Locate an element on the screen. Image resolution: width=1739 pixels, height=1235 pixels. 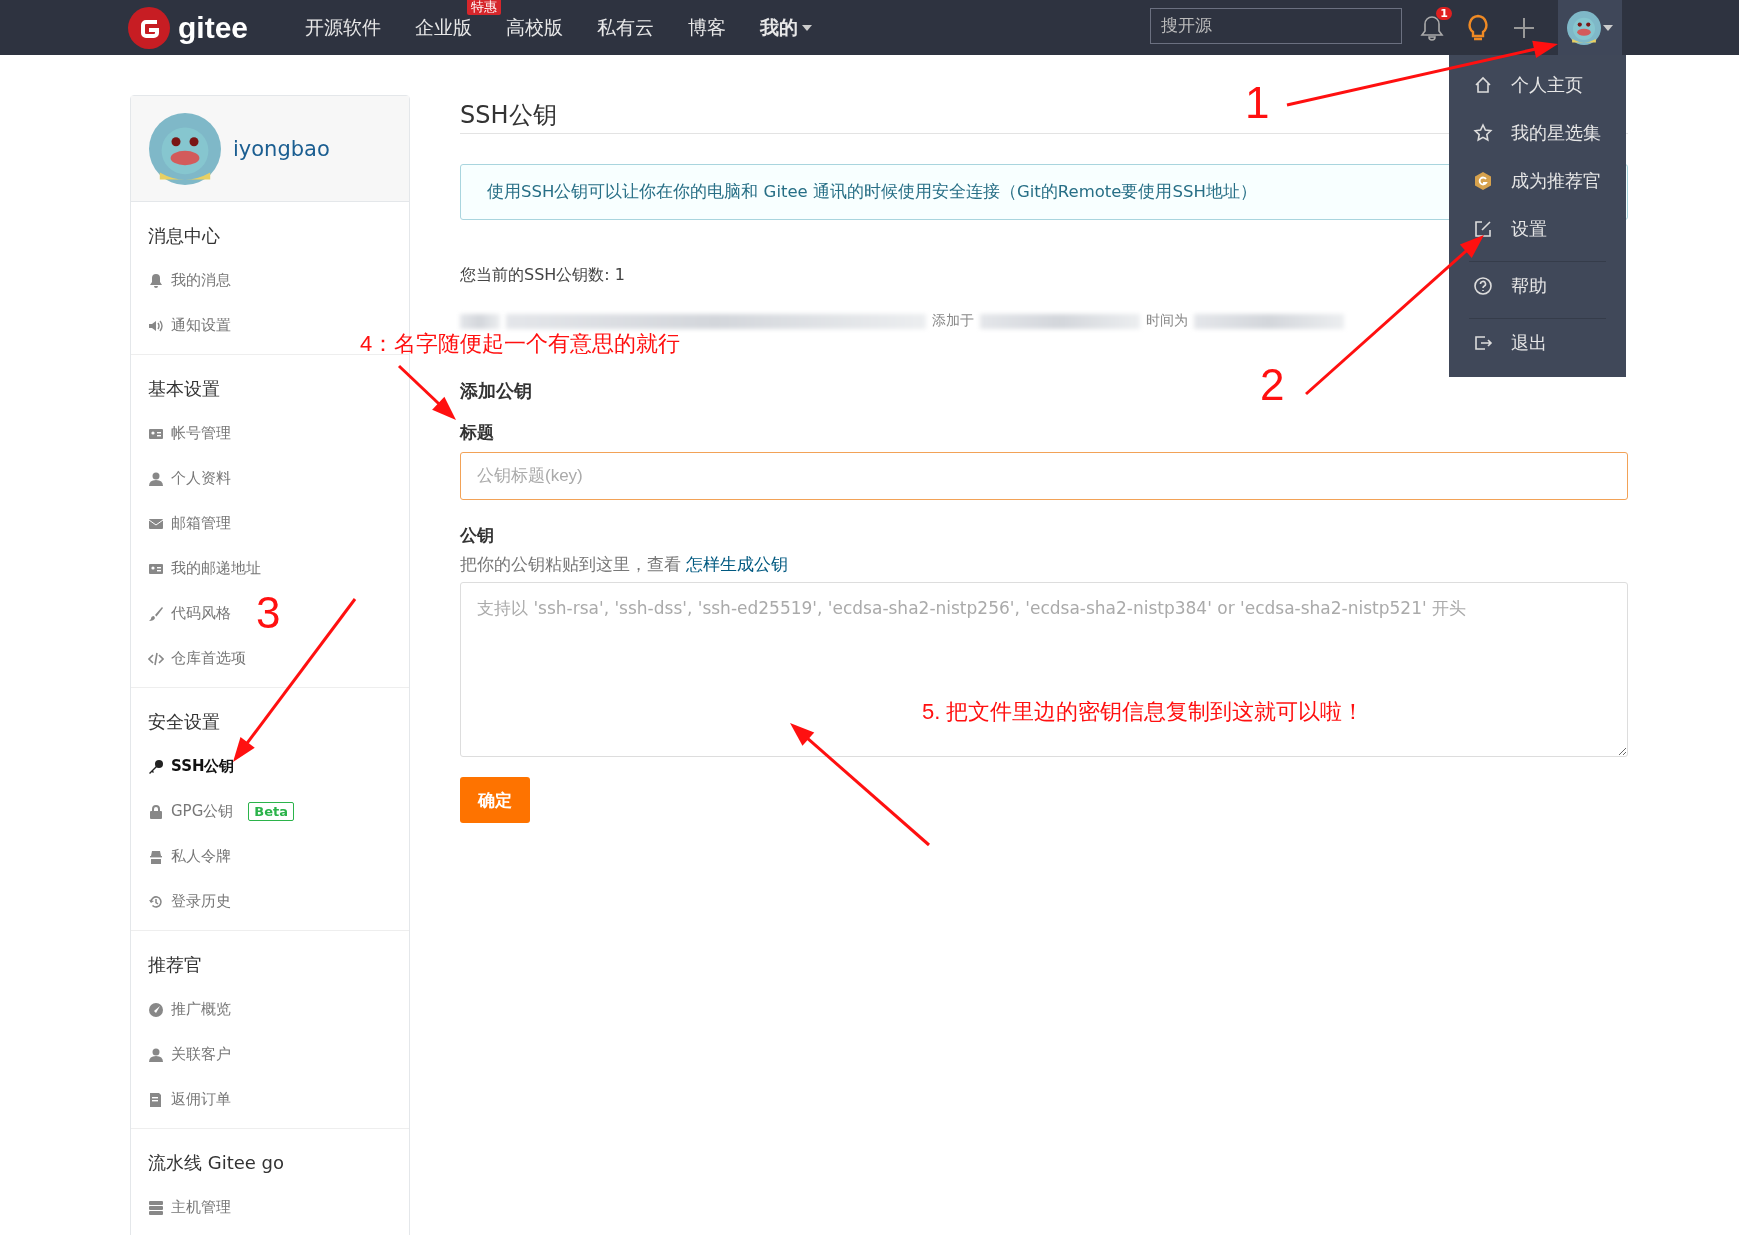
nav-link: 我的 is located at coordinates (786, 27).